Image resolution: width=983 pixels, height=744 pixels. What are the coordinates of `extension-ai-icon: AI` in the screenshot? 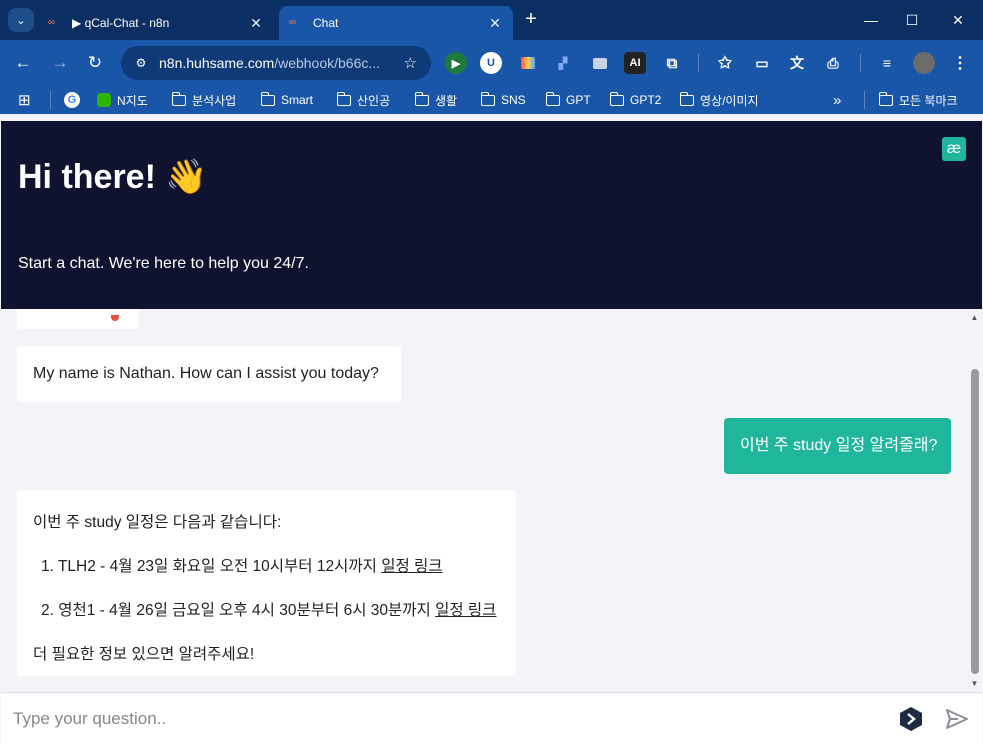 It's located at (635, 63).